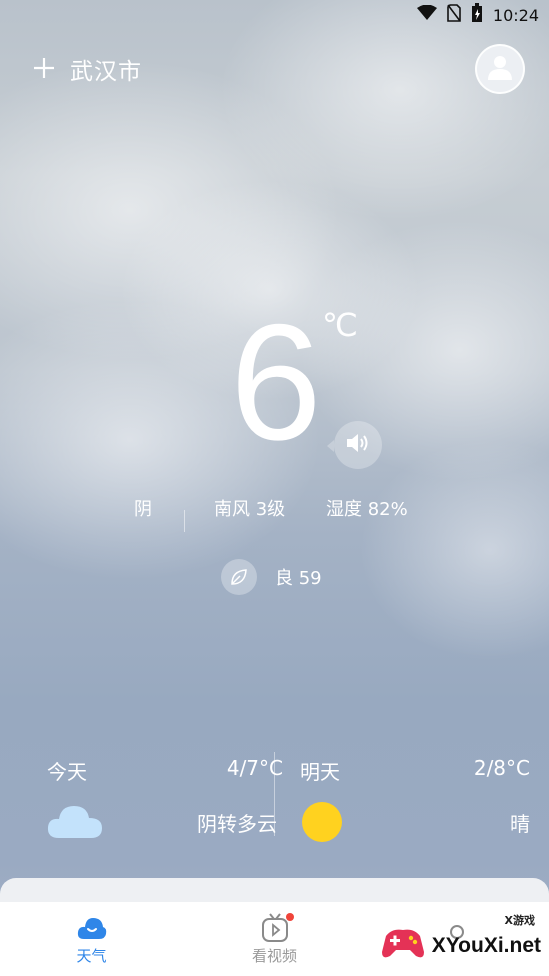 The image size is (549, 976). I want to click on user-avatar-icon, so click(500, 69).